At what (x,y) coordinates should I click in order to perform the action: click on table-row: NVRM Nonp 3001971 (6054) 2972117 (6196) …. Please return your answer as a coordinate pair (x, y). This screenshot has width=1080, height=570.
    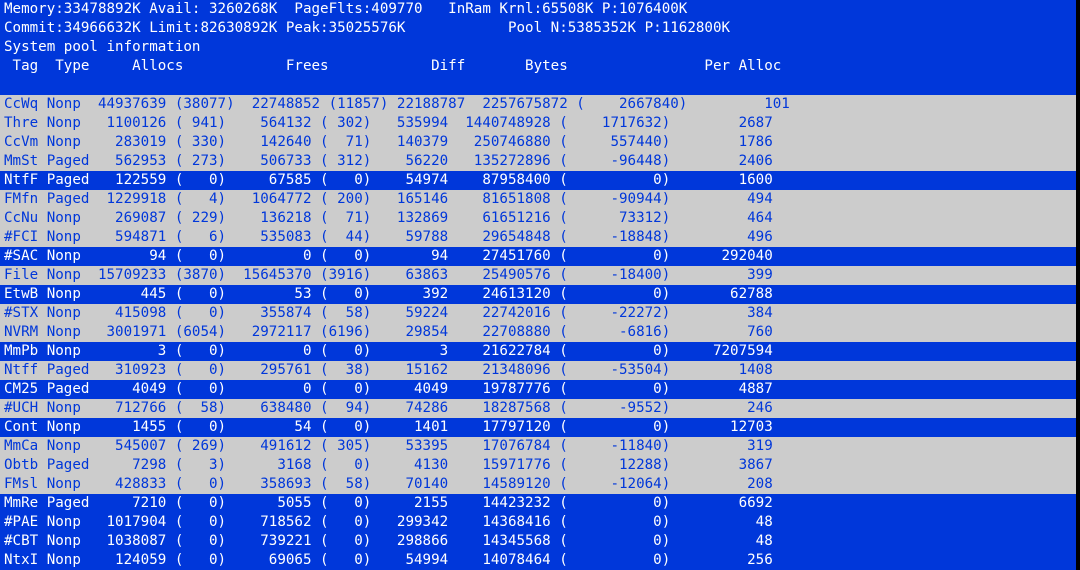
    Looking at the image, I should click on (538, 332).